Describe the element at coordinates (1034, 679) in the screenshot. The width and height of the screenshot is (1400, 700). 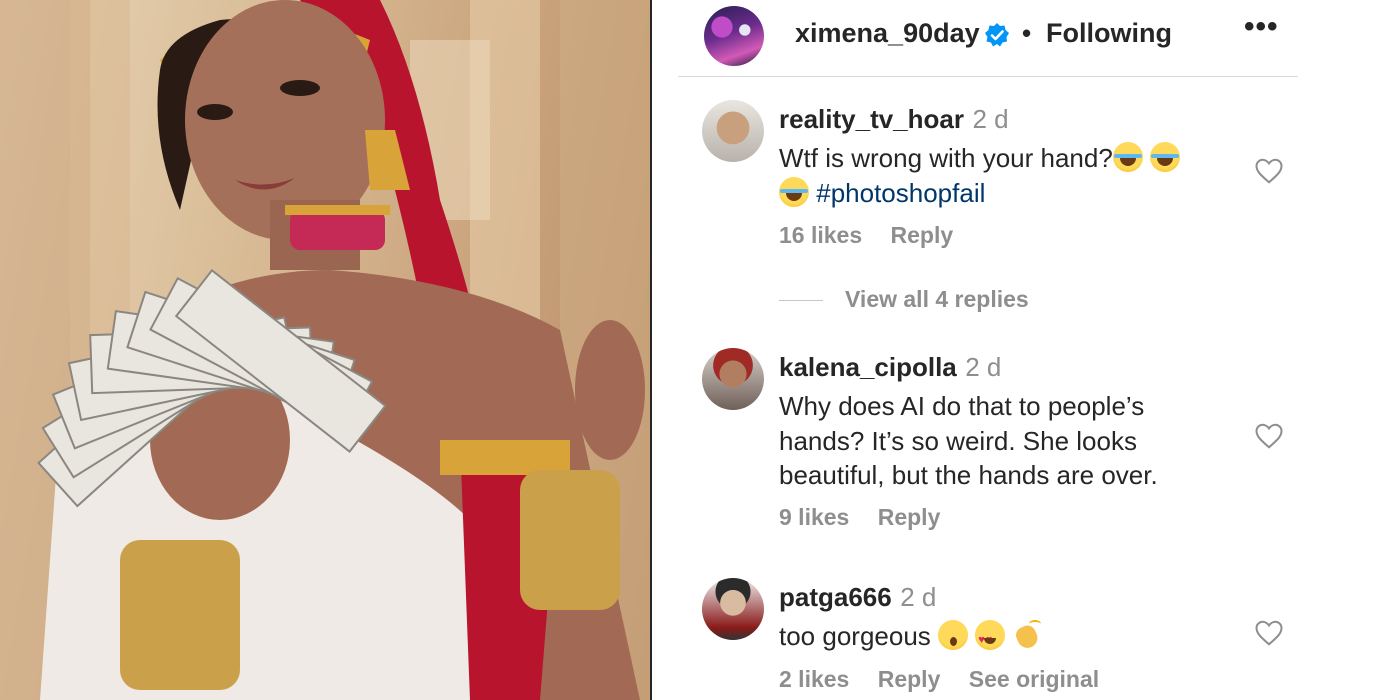
I see `see-original-button: See original` at that location.